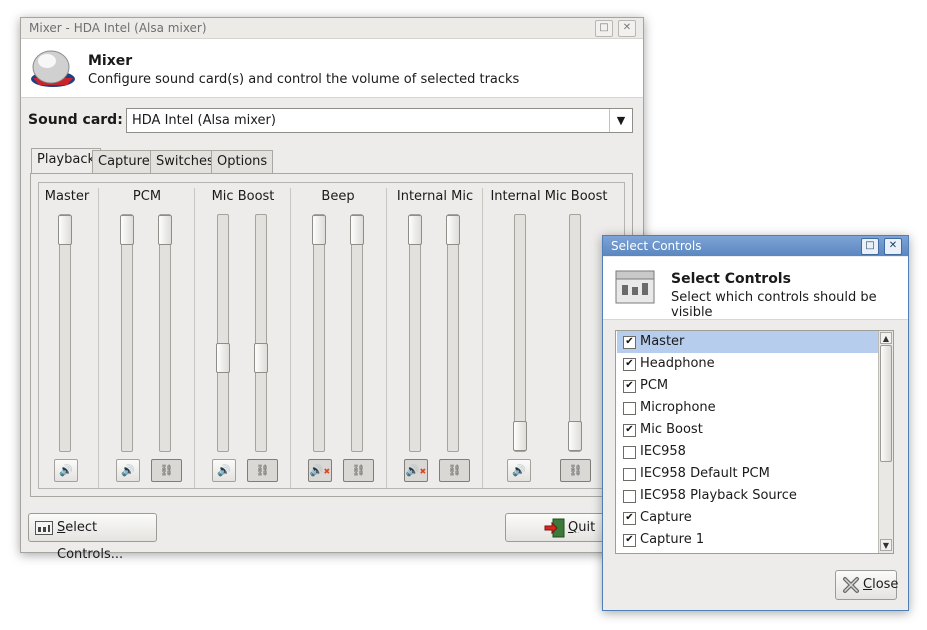  What do you see at coordinates (886, 403) in the screenshot?
I see `scrollbar-thumb` at bounding box center [886, 403].